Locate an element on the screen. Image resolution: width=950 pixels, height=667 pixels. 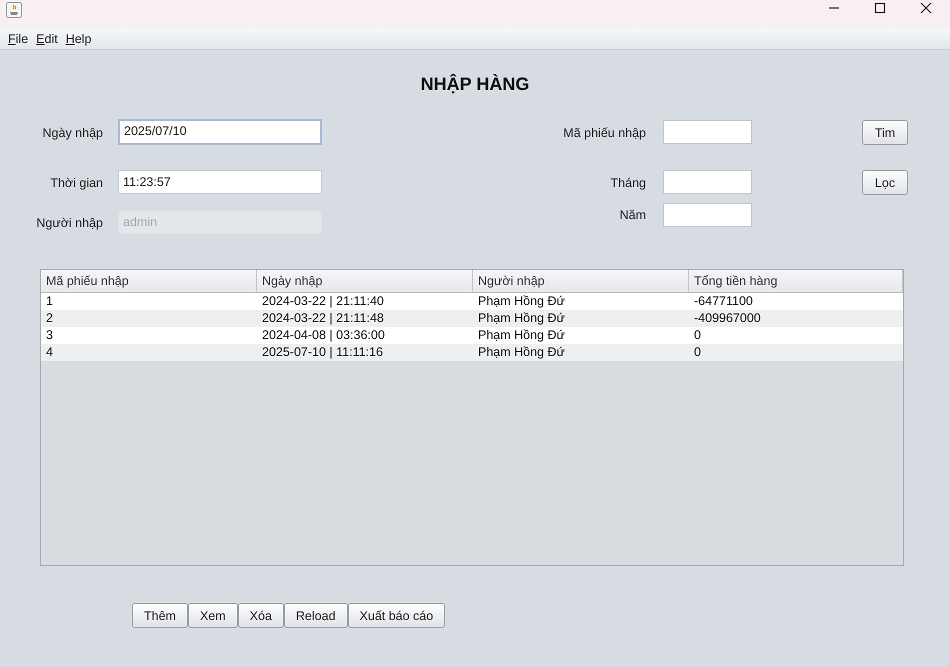
field-label: Người nhập is located at coordinates (69, 223).